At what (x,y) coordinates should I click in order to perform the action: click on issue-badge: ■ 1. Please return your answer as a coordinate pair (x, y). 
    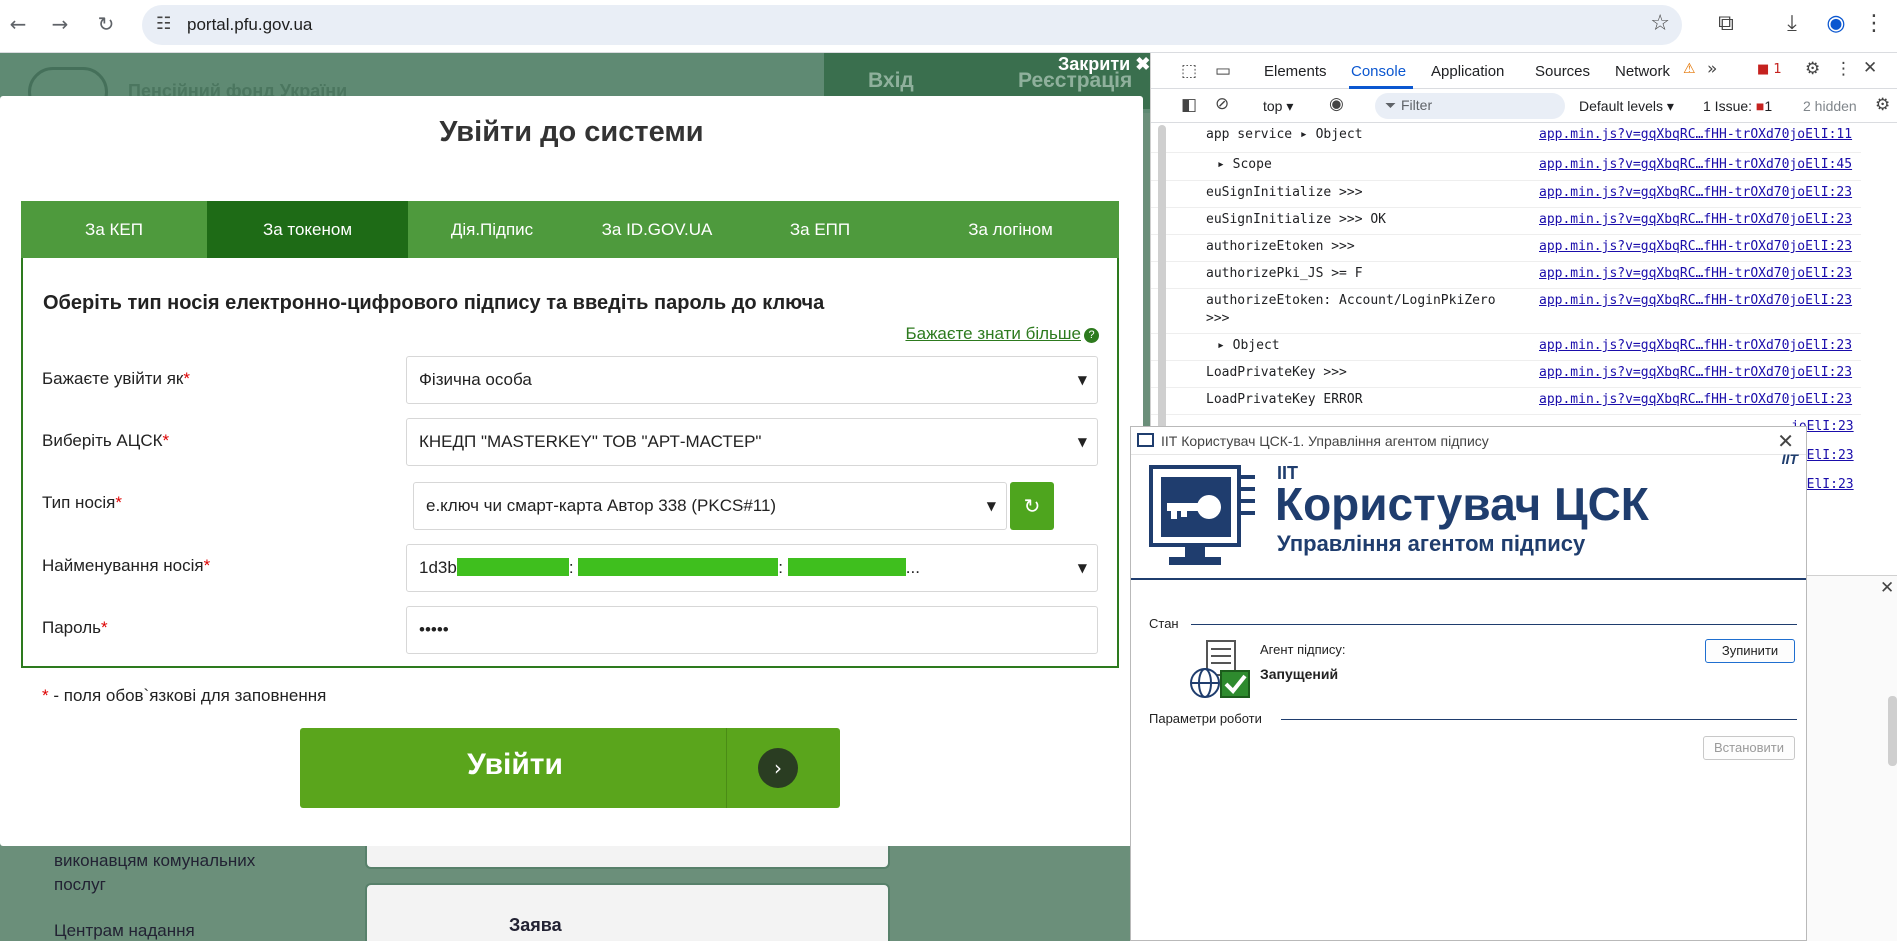
    Looking at the image, I should click on (1769, 69).